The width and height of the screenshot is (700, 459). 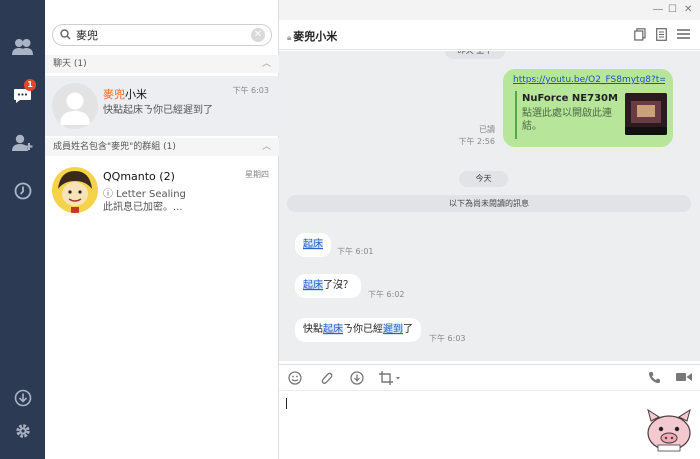 I want to click on message-time: 下午 6:01, so click(x=355, y=251).